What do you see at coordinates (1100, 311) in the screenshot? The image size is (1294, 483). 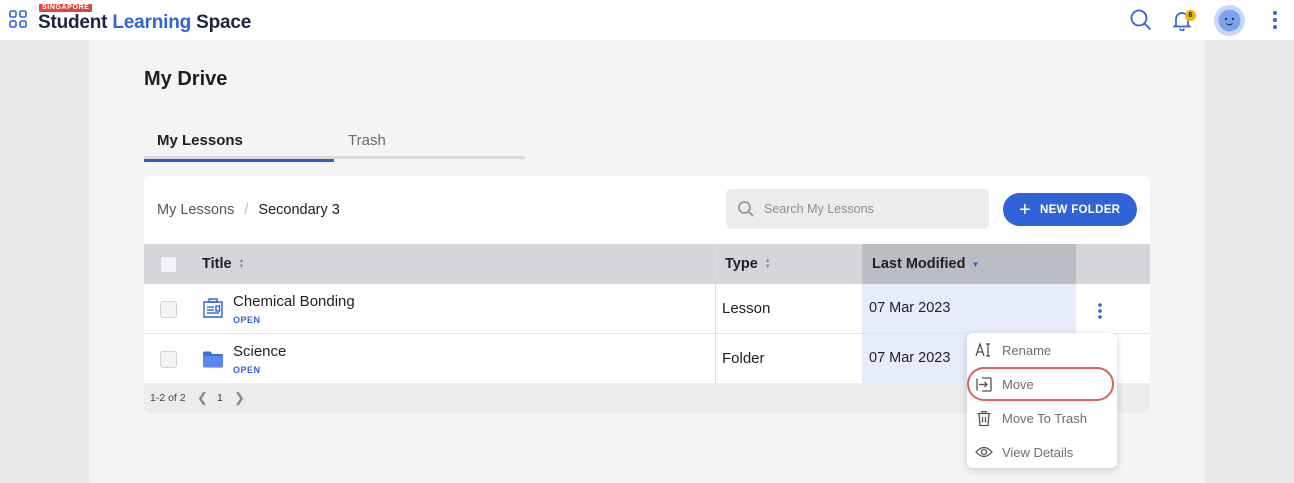 I see `row-actions-icon` at bounding box center [1100, 311].